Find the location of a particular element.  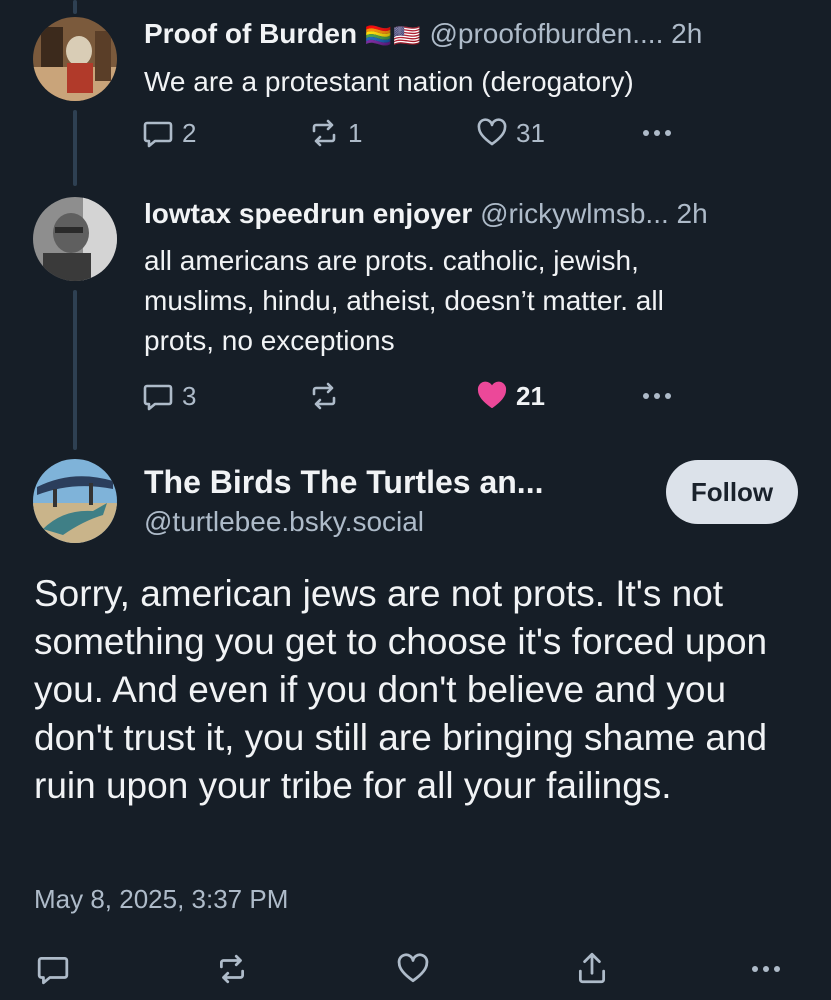

reply-count: 2 is located at coordinates (189, 132).